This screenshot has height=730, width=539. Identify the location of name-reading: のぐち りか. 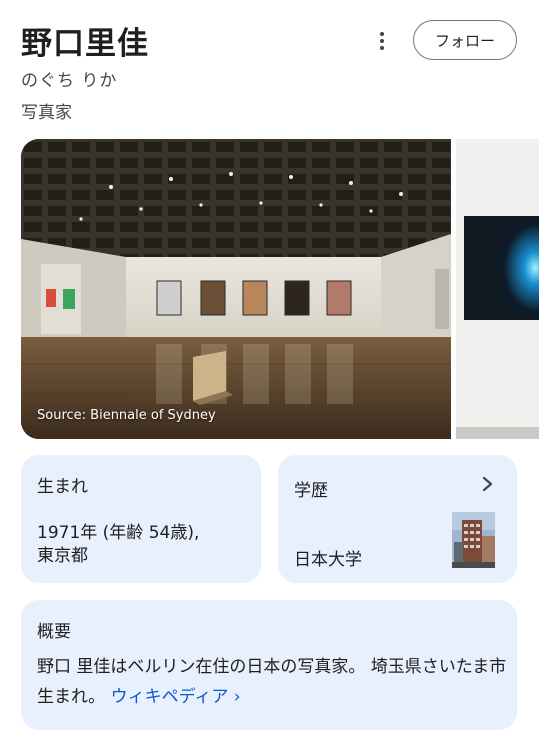
(69, 81).